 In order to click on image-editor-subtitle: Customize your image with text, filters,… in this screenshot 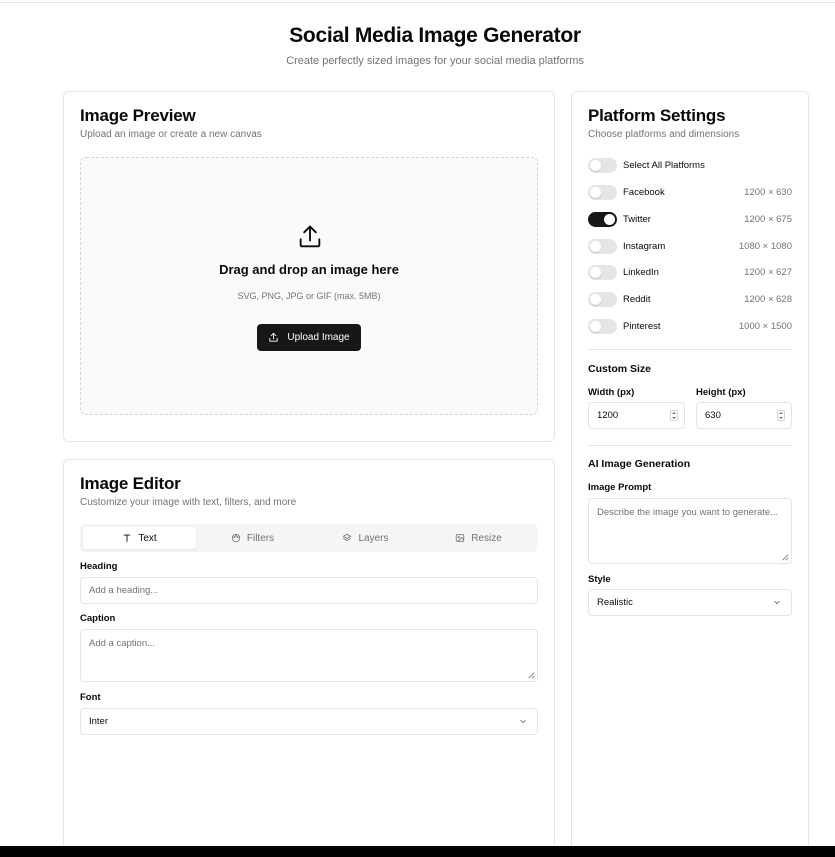, I will do `click(188, 502)`.